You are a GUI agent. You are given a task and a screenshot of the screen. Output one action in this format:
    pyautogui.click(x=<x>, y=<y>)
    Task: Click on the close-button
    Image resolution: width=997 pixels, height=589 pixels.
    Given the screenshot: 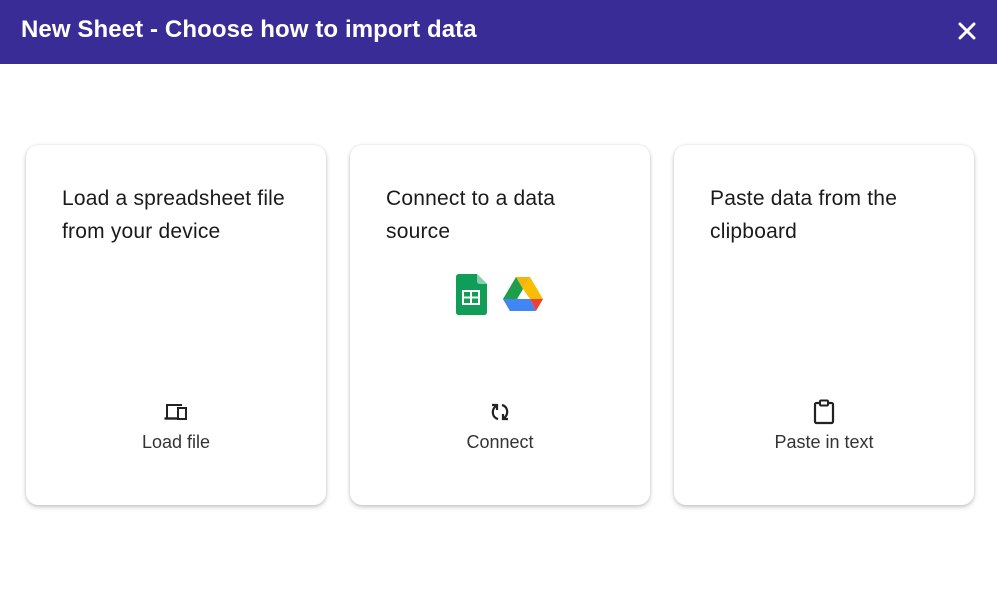 What is the action you would take?
    pyautogui.click(x=967, y=31)
    